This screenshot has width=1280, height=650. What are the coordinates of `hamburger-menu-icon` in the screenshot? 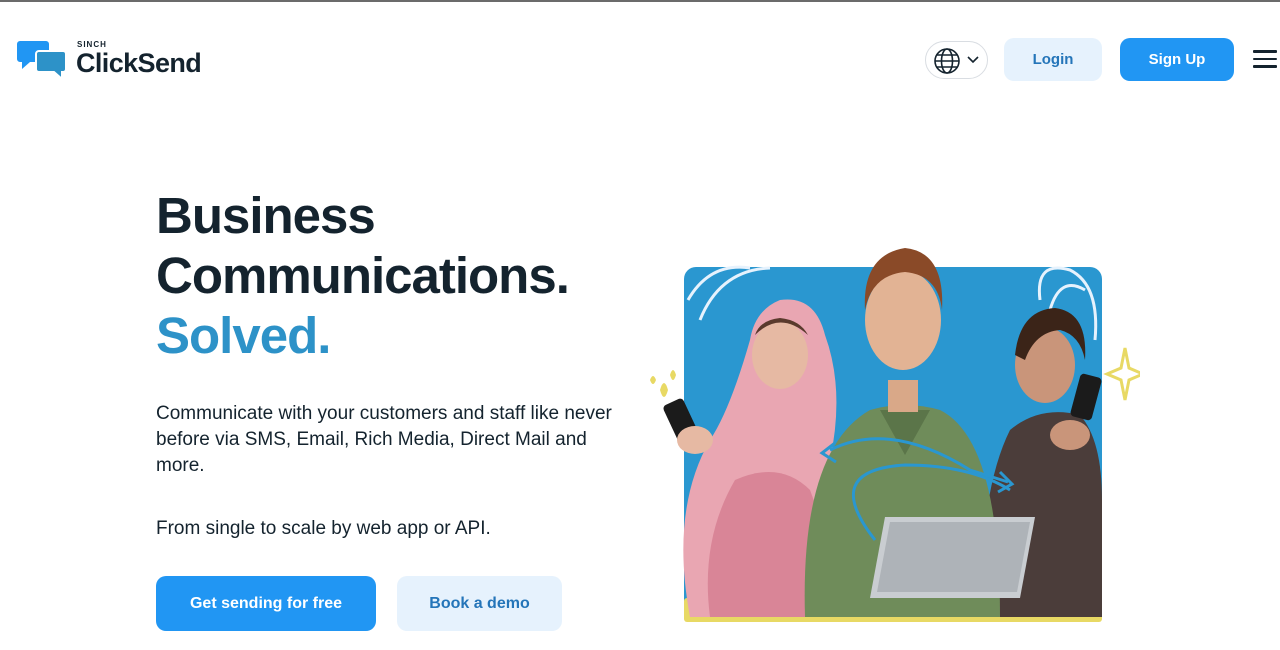 It's located at (1266, 60).